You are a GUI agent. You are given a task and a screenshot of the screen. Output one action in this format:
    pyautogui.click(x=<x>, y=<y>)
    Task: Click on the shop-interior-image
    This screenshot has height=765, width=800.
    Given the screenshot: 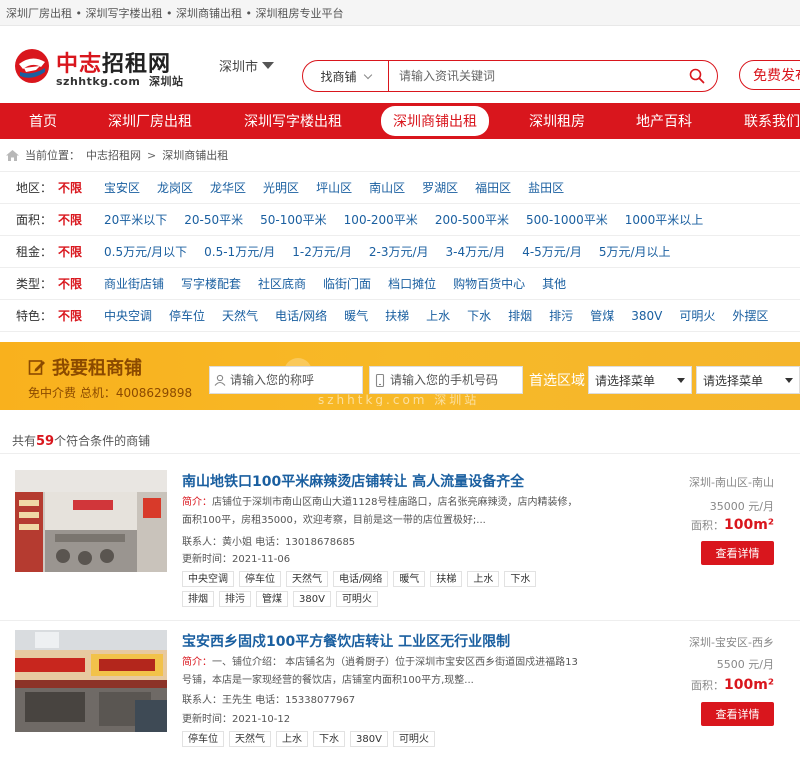 What is the action you would take?
    pyautogui.click(x=91, y=521)
    